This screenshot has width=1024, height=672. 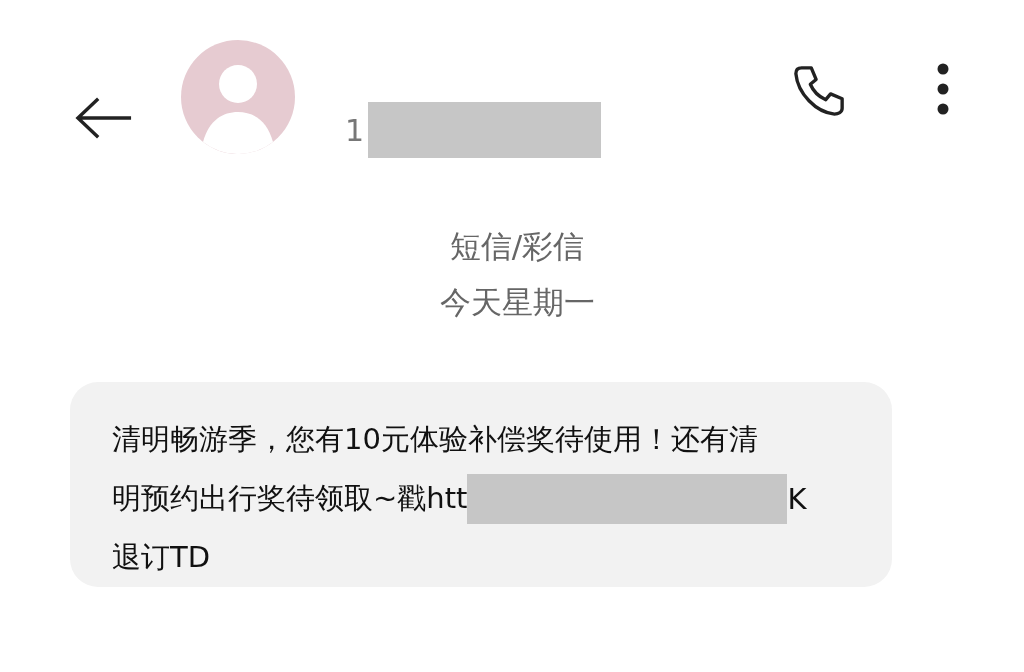 I want to click on message-date: 今天星期一, so click(x=517, y=302).